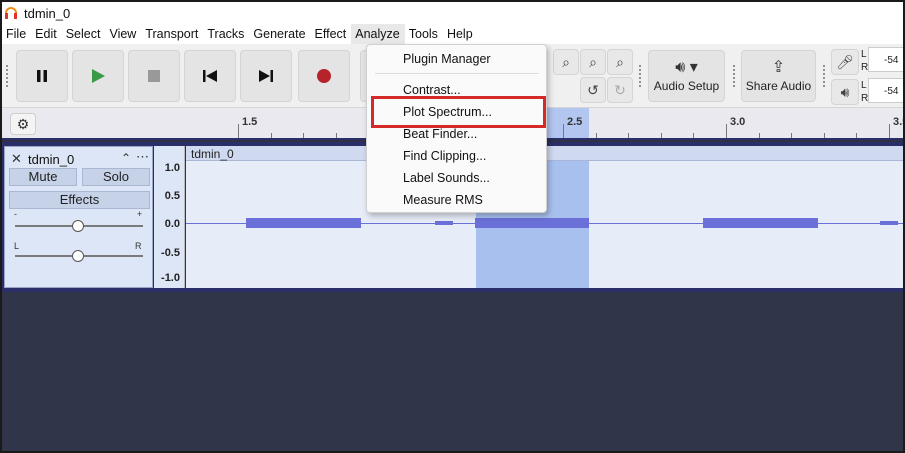 The height and width of the screenshot is (453, 905). I want to click on zoom-out-icon: ⌕, so click(593, 61).